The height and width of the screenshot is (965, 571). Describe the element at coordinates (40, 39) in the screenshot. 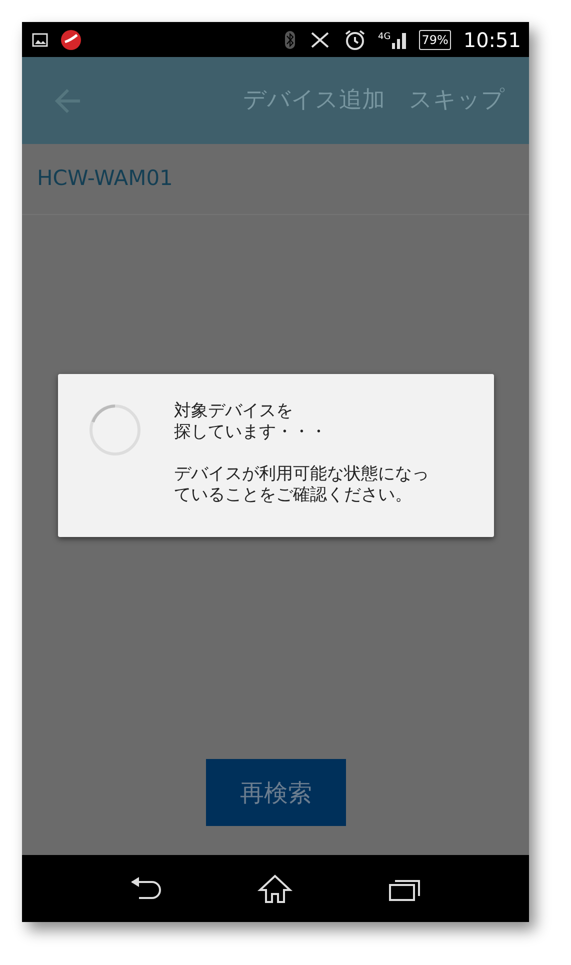

I see `gallery-icon` at that location.